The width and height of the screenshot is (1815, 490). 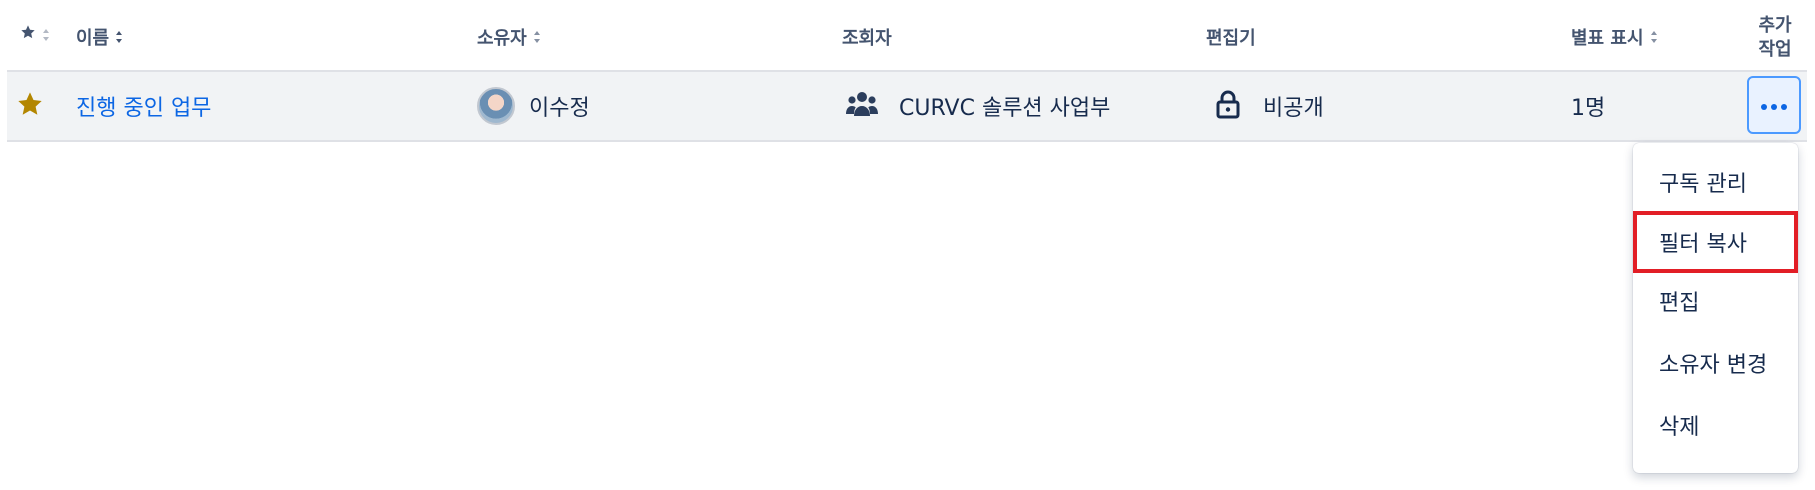 I want to click on table-row: 진행 중인 업무 이수정 CURVC 솔루션 사업부 비공개 1명, so click(x=907, y=106).